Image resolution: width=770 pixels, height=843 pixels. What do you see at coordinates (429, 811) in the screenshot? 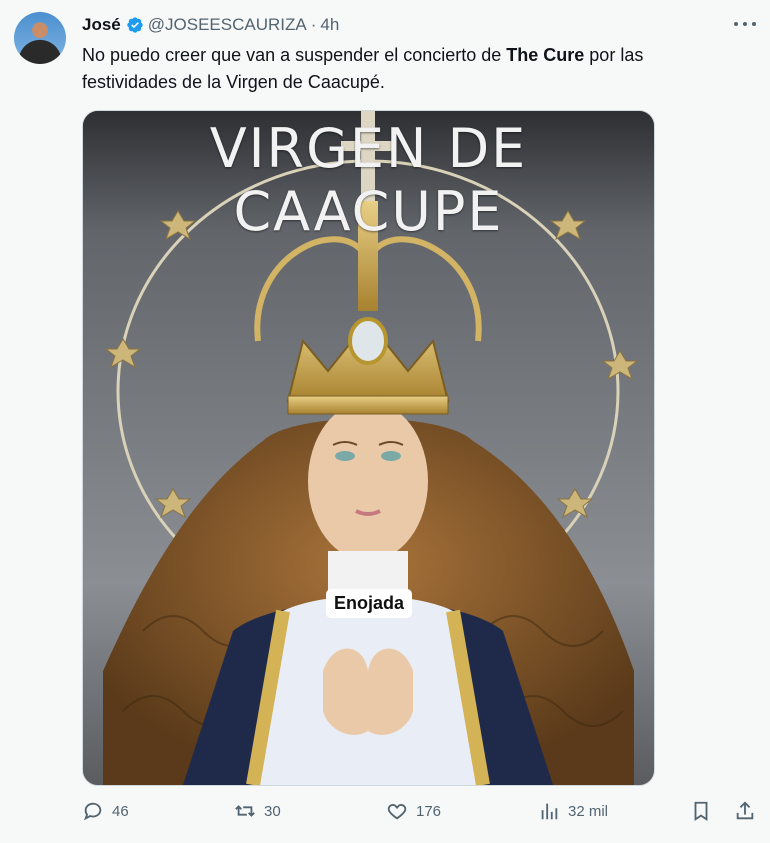
I see `like-count: 176` at bounding box center [429, 811].